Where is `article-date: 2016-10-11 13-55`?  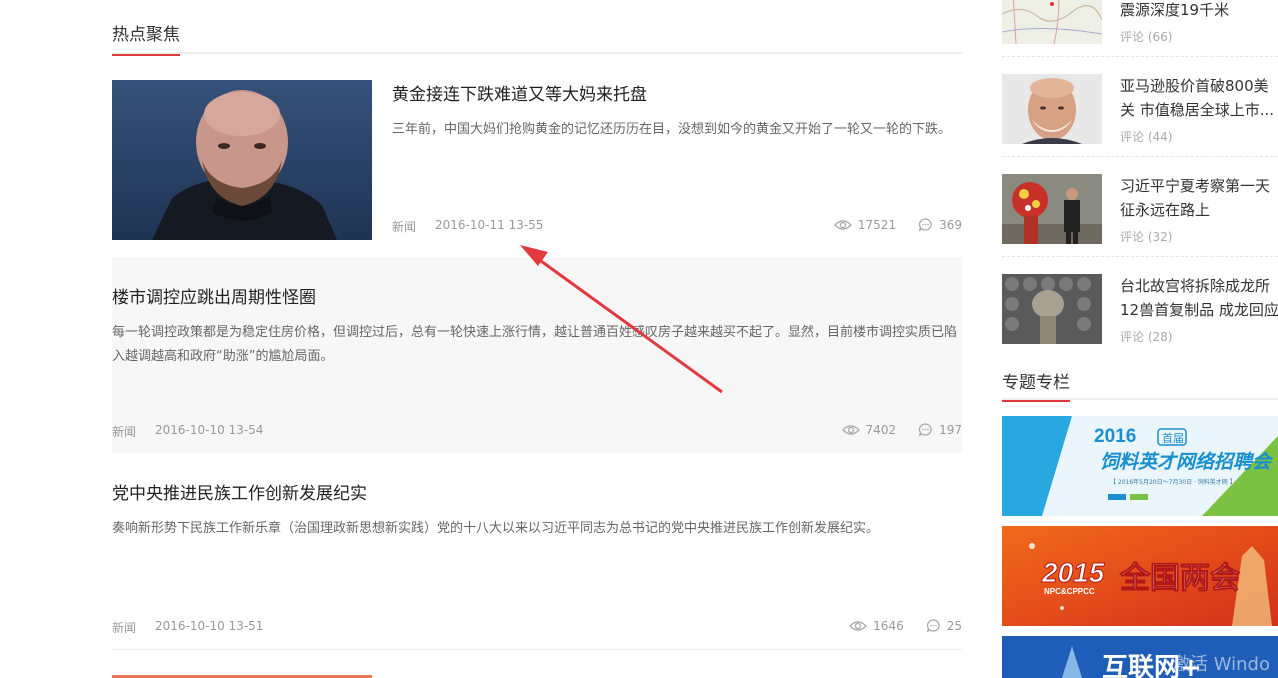
article-date: 2016-10-11 13-55 is located at coordinates (489, 225).